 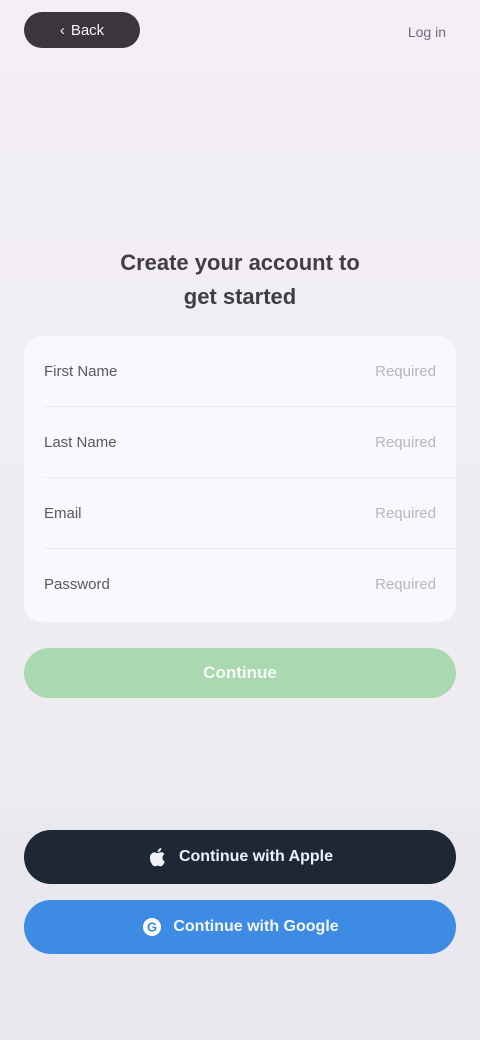 I want to click on login-link-label: Log in, so click(x=426, y=32).